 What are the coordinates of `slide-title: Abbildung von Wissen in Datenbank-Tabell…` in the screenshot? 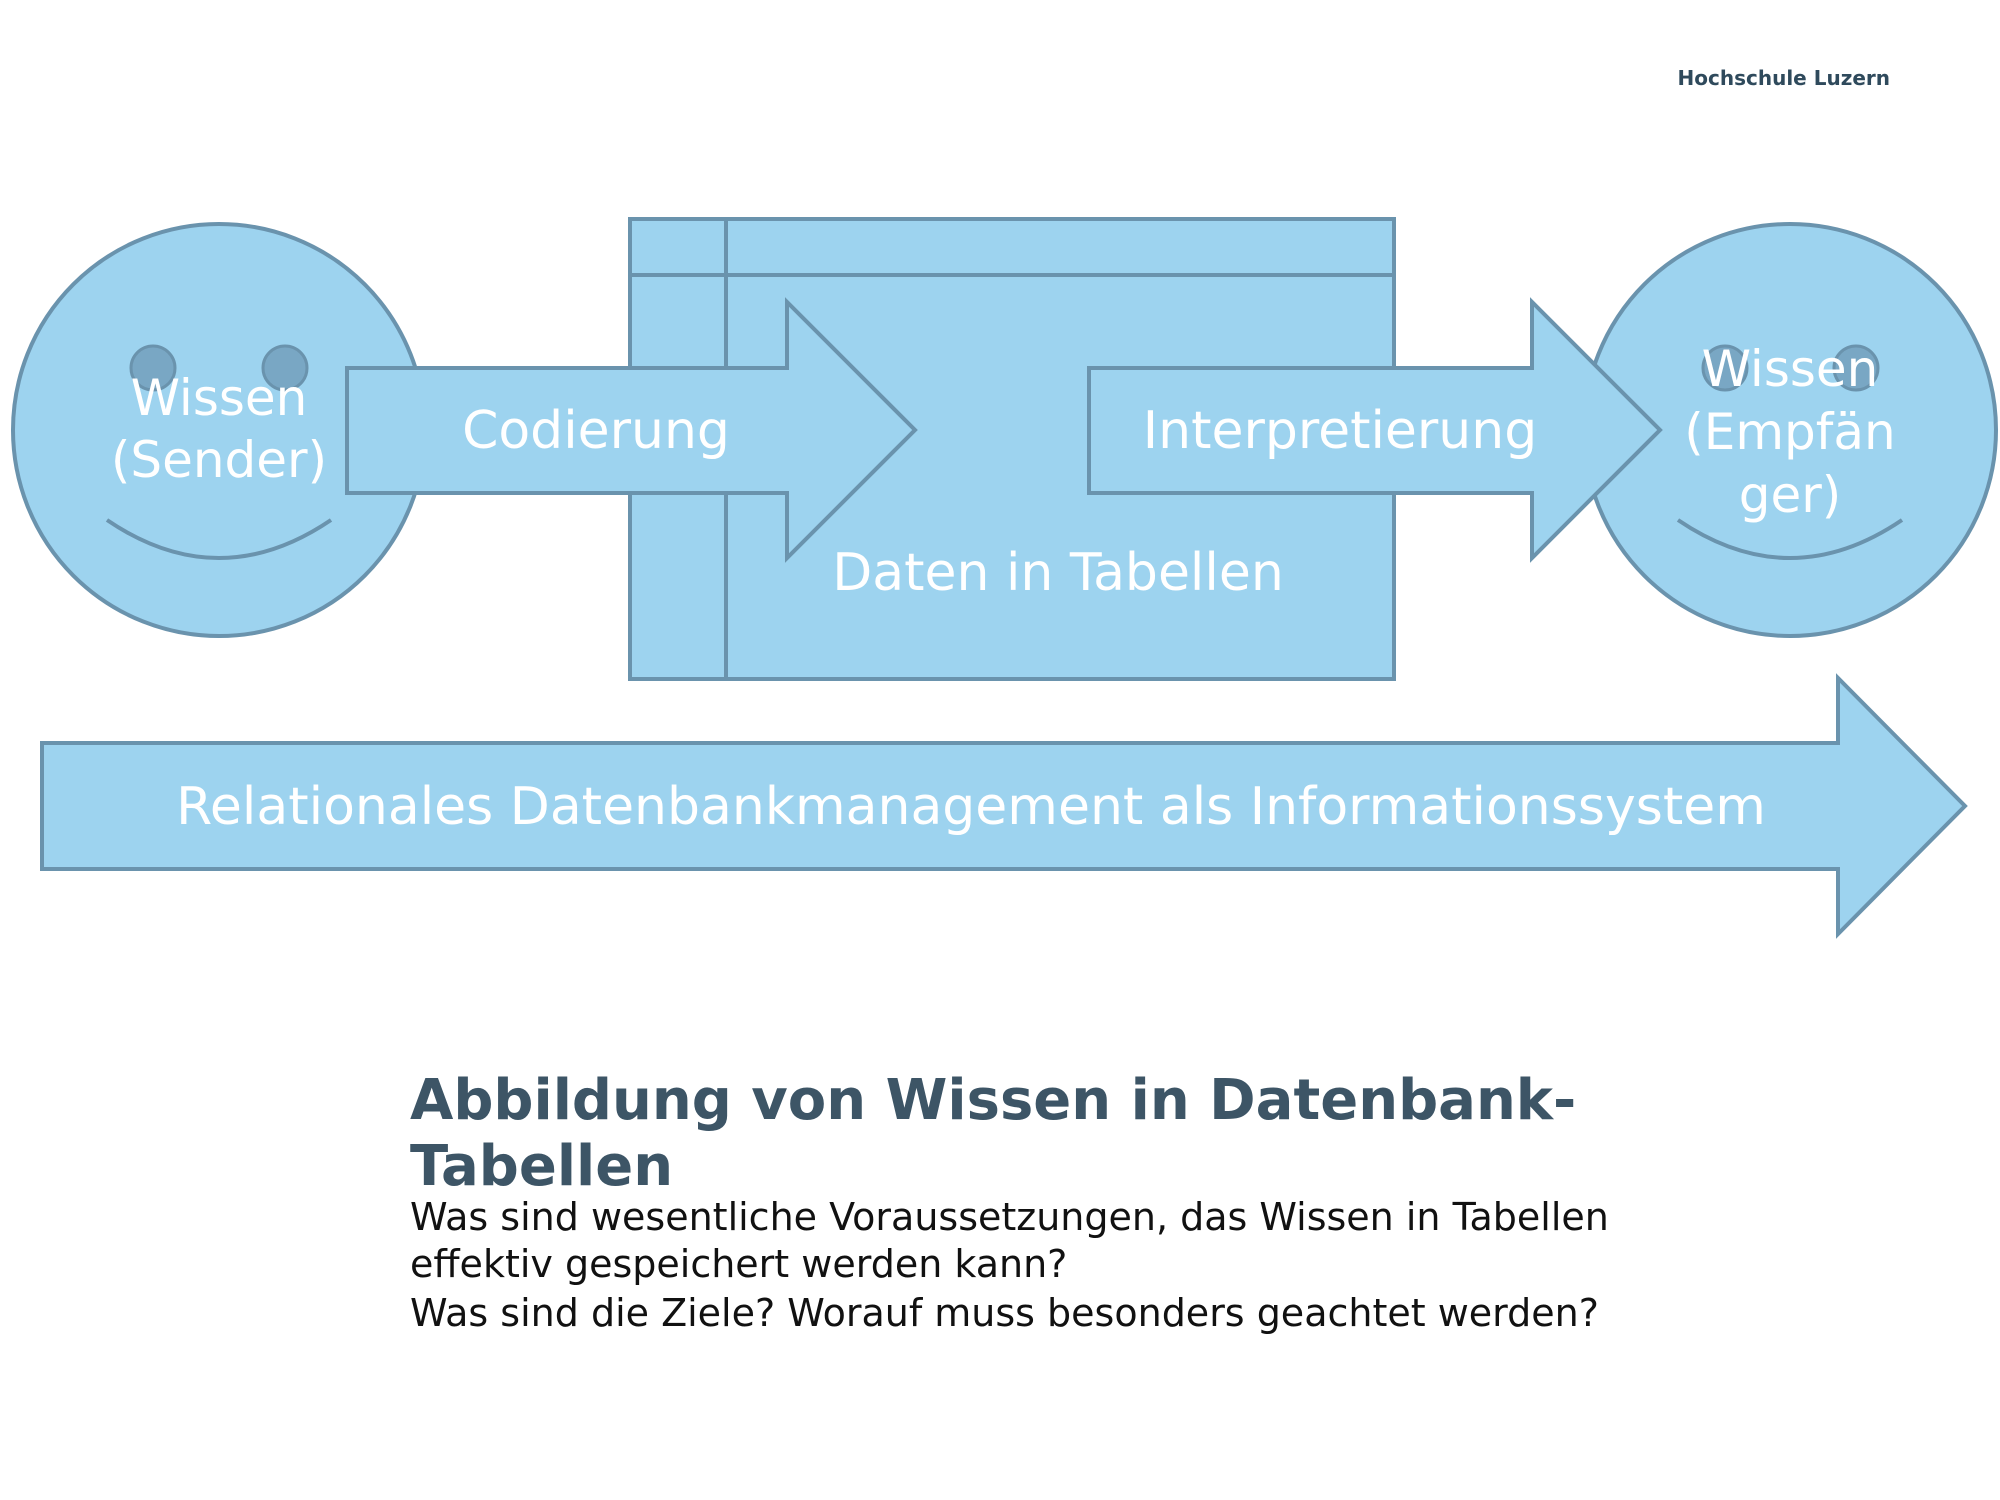 It's located at (993, 1133).